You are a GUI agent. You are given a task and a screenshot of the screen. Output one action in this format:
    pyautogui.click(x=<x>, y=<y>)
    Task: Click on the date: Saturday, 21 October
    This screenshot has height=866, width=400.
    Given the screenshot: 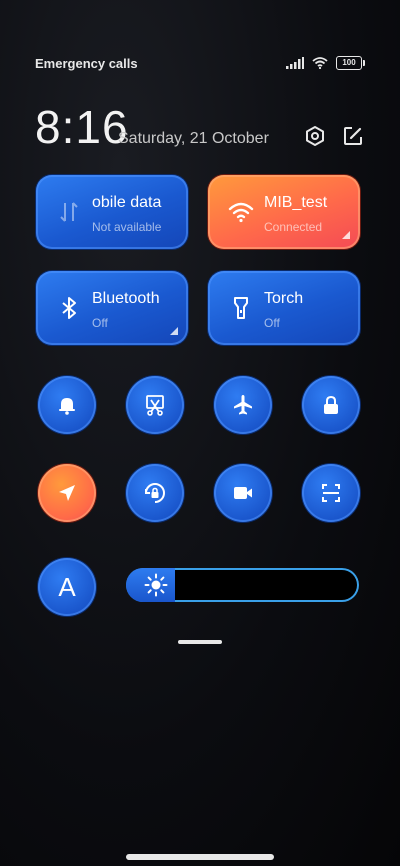 What is the action you would take?
    pyautogui.click(x=193, y=138)
    